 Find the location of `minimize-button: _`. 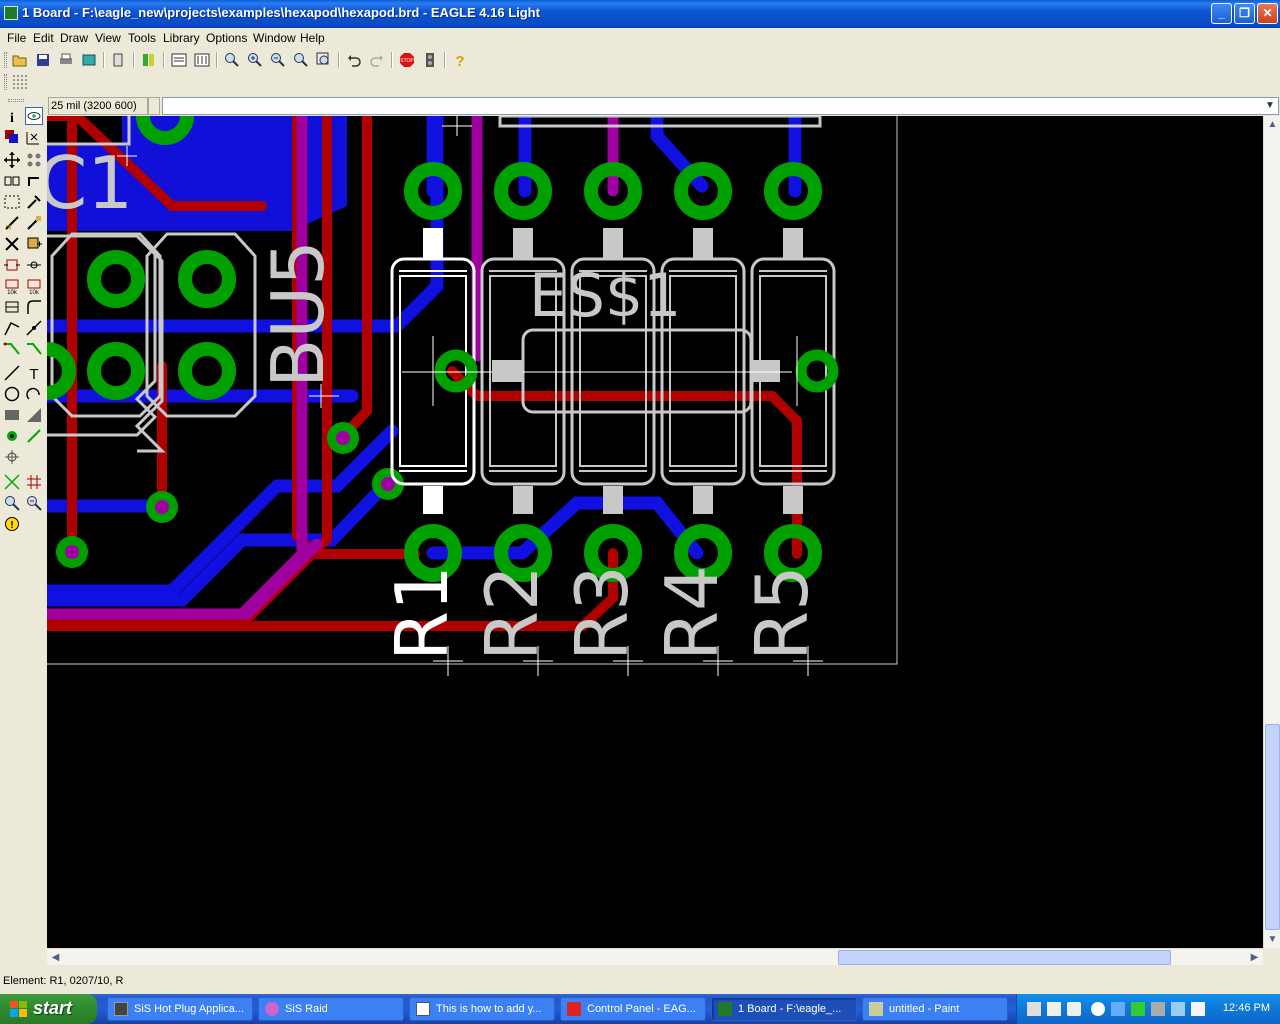

minimize-button: _ is located at coordinates (1221, 13).